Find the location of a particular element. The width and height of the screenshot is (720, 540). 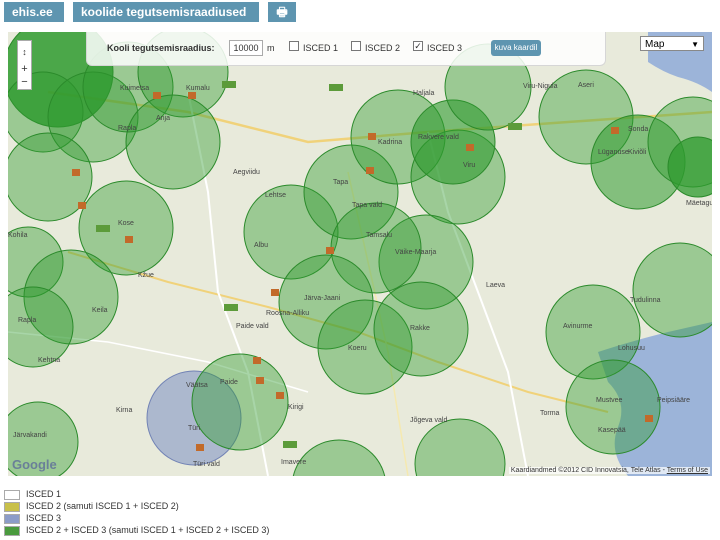

svg-text: Türi is located at coordinates (194, 428).